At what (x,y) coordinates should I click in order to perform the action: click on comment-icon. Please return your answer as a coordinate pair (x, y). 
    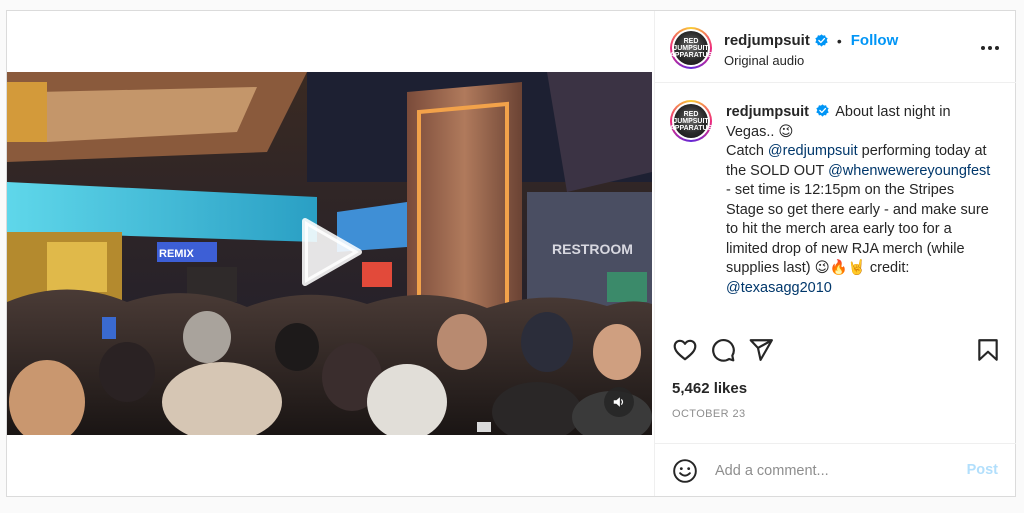
    Looking at the image, I should click on (723, 350).